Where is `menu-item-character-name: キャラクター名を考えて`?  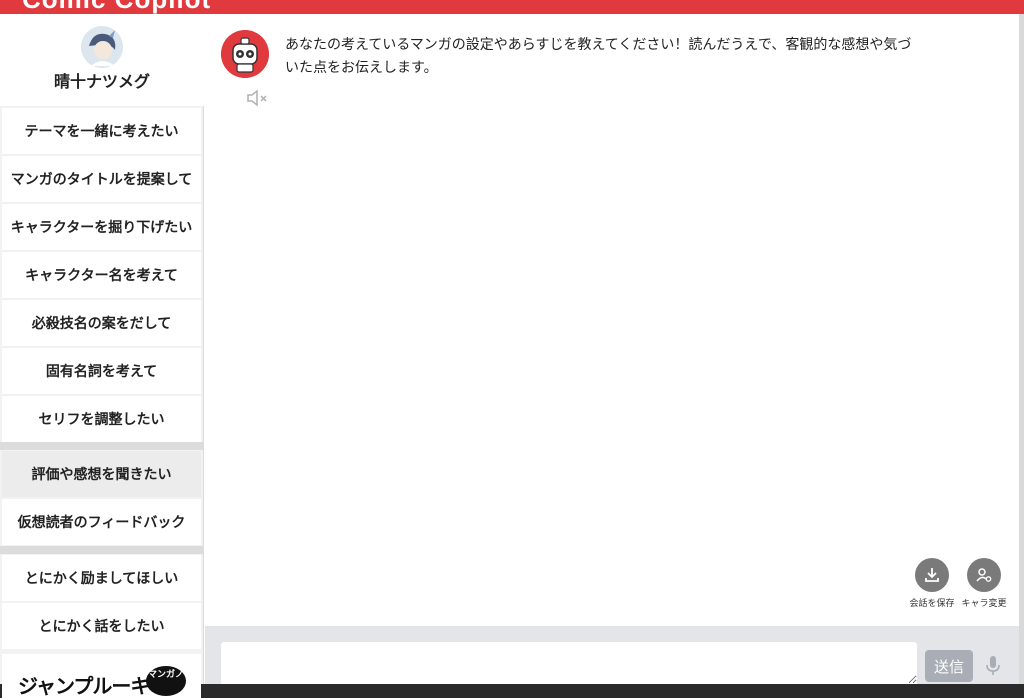 menu-item-character-name: キャラクター名を考えて is located at coordinates (101, 275).